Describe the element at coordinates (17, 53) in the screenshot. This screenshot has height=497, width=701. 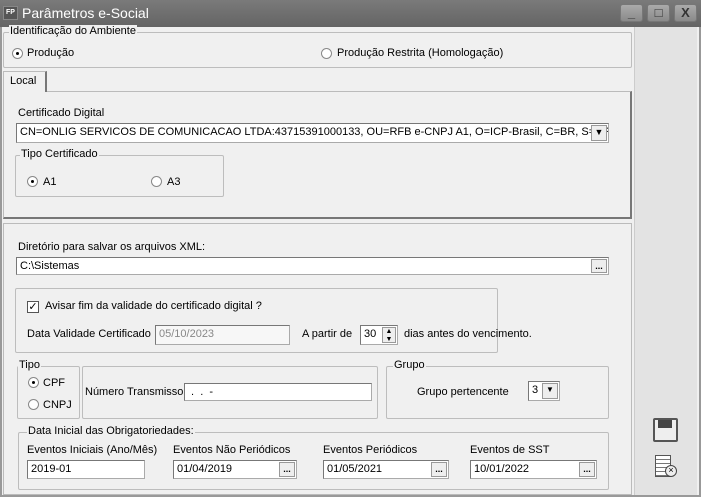
I see `radio-producao` at that location.